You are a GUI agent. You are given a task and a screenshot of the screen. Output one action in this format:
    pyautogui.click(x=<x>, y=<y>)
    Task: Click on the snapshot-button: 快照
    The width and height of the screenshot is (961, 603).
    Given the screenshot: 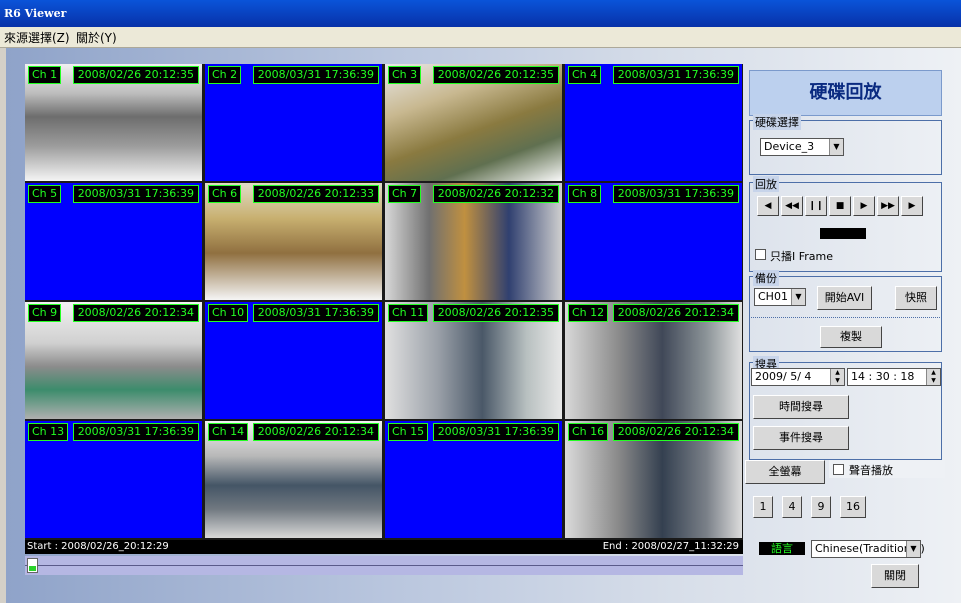 What is the action you would take?
    pyautogui.click(x=916, y=298)
    